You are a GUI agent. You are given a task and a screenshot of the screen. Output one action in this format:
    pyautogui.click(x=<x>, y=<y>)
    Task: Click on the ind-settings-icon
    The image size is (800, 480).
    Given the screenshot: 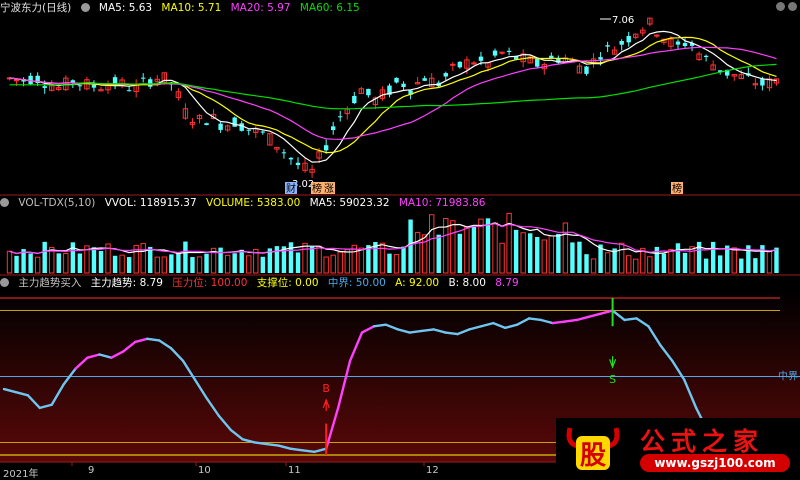 What is the action you would take?
    pyautogui.click(x=4, y=282)
    